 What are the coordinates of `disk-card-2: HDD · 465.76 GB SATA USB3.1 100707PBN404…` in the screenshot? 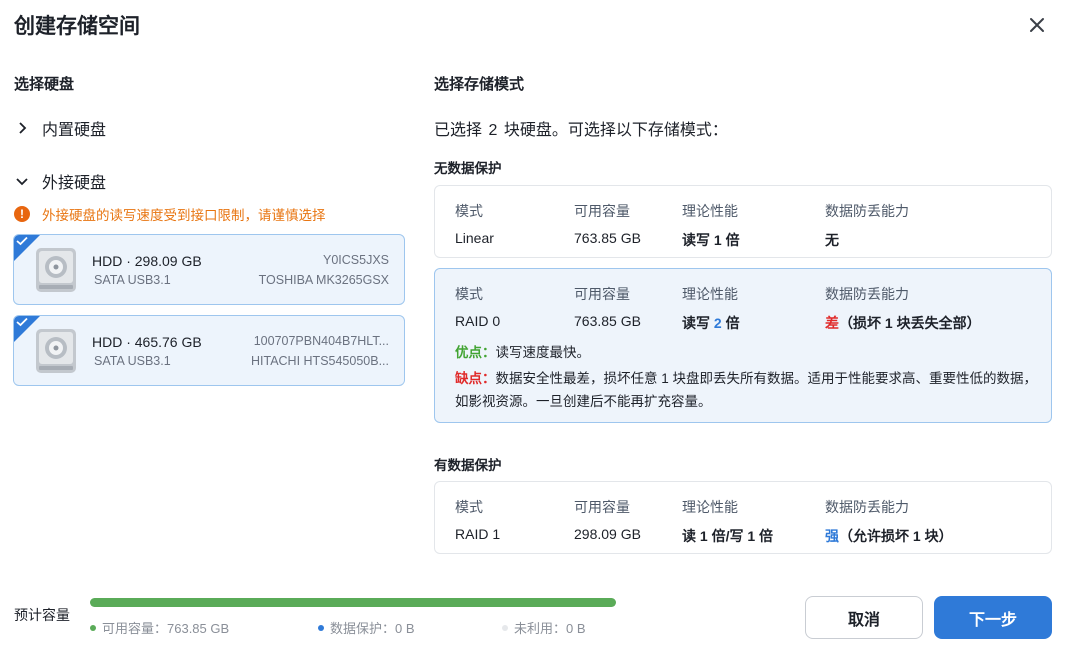 It's located at (209, 350).